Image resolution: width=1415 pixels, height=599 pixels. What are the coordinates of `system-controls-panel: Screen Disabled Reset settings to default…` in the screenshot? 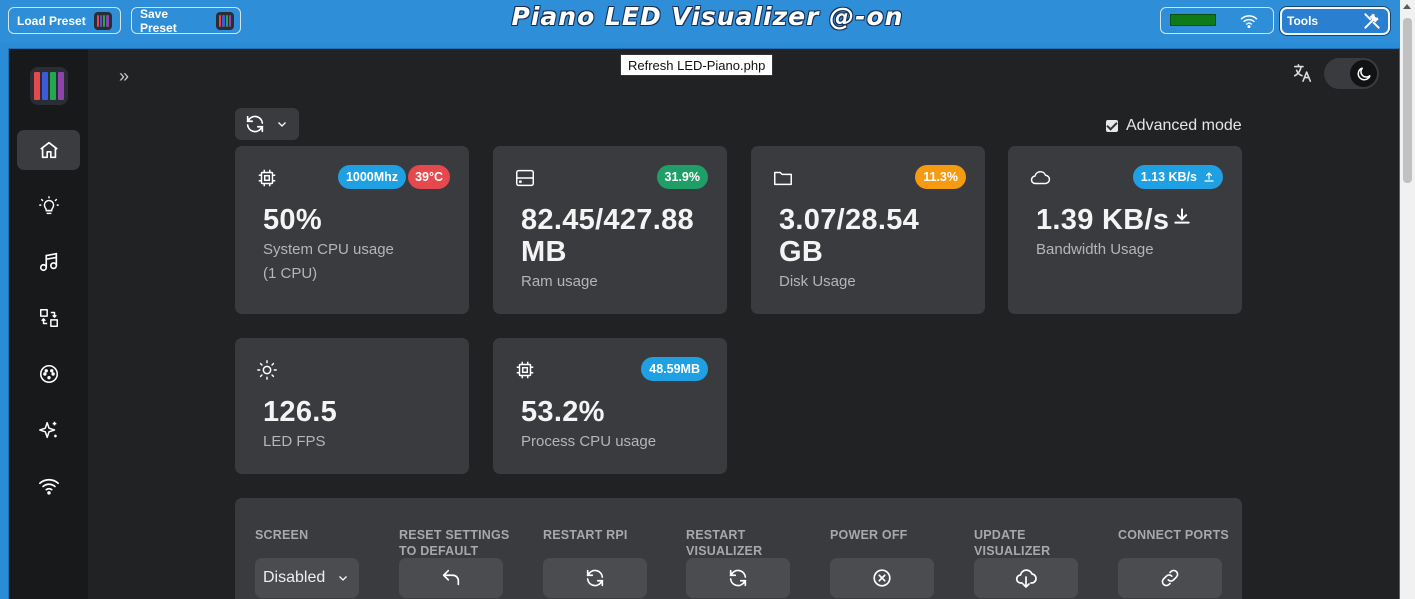 It's located at (738, 548).